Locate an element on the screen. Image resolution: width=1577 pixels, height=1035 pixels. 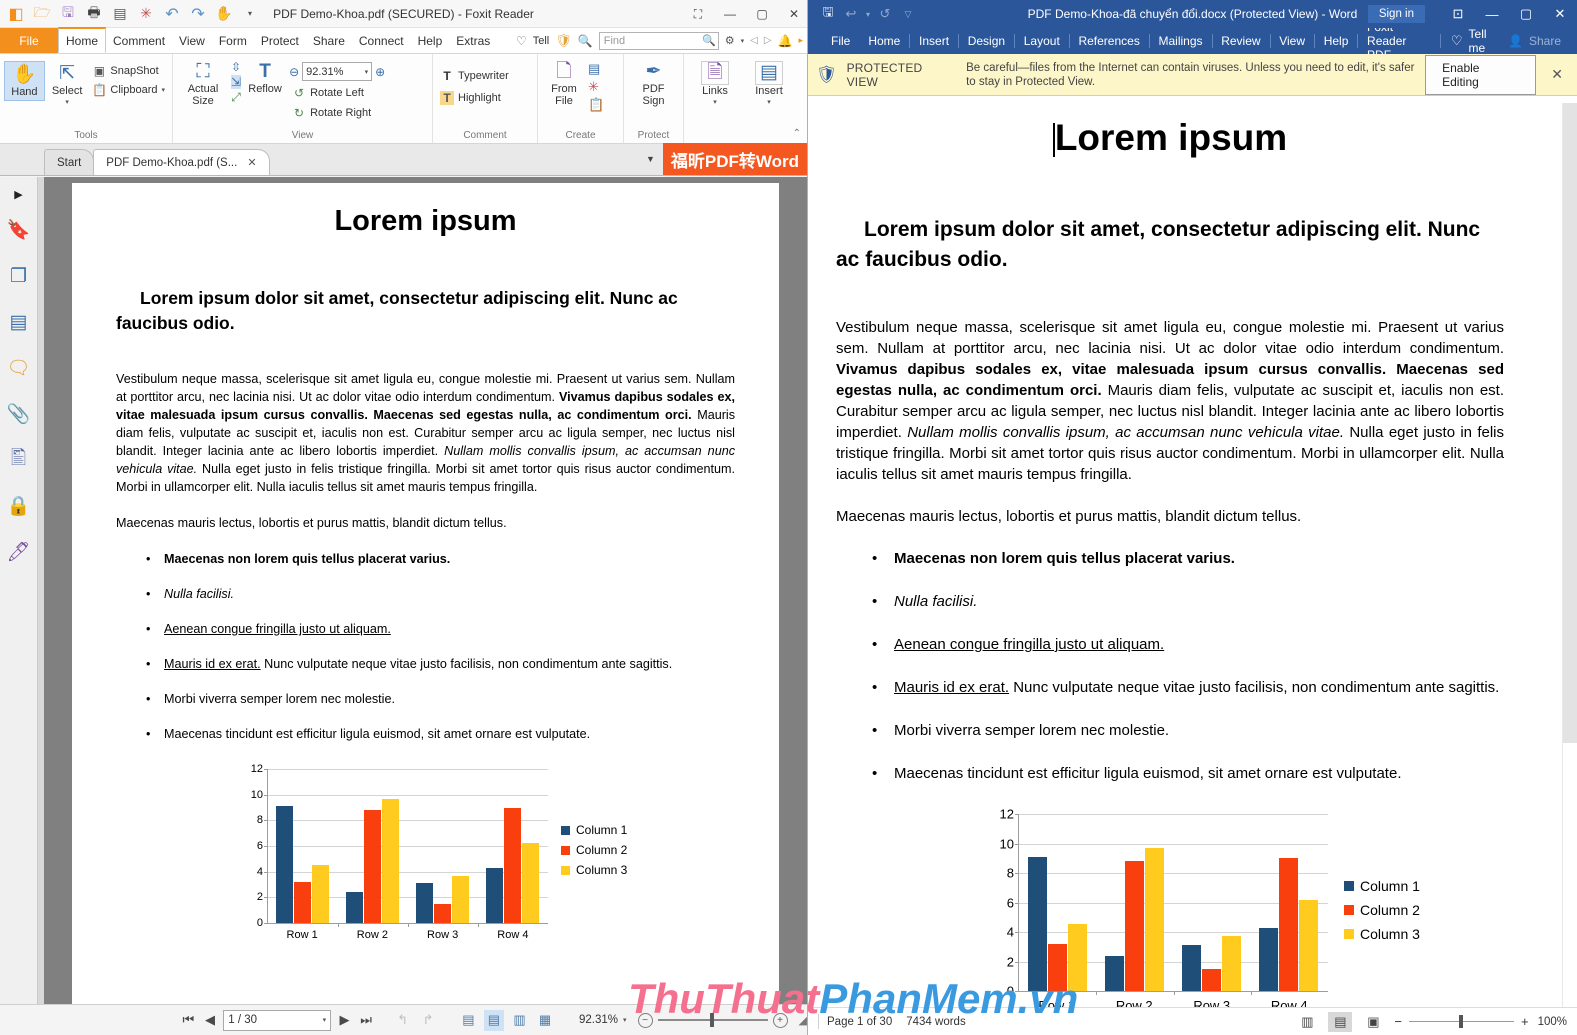
save-icon: 🖫 is located at coordinates (68, 14).